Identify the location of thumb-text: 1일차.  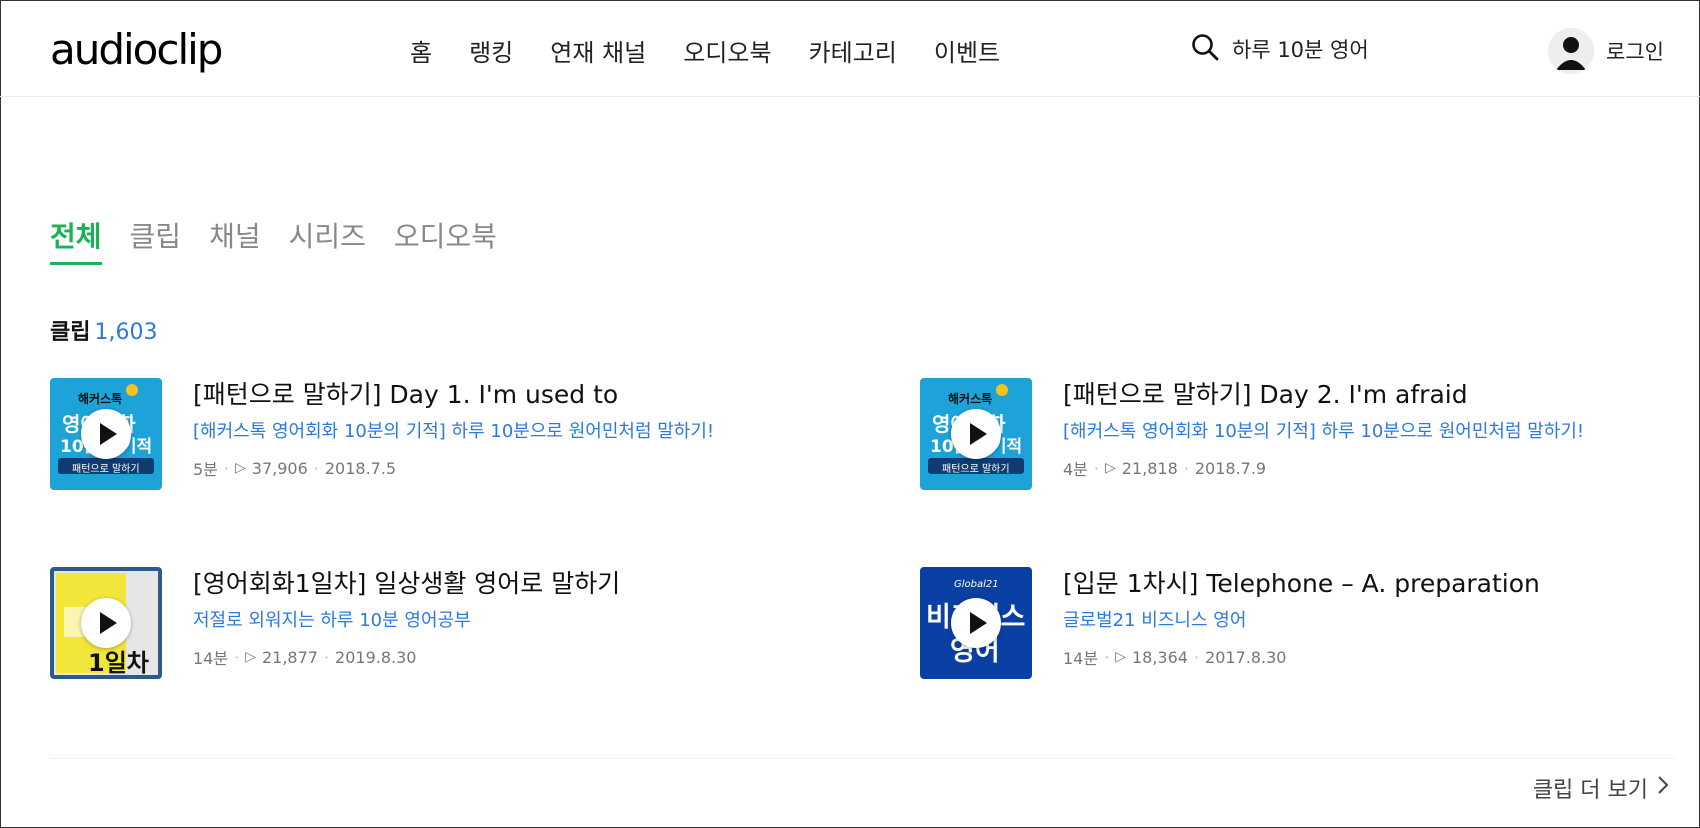
(118, 663).